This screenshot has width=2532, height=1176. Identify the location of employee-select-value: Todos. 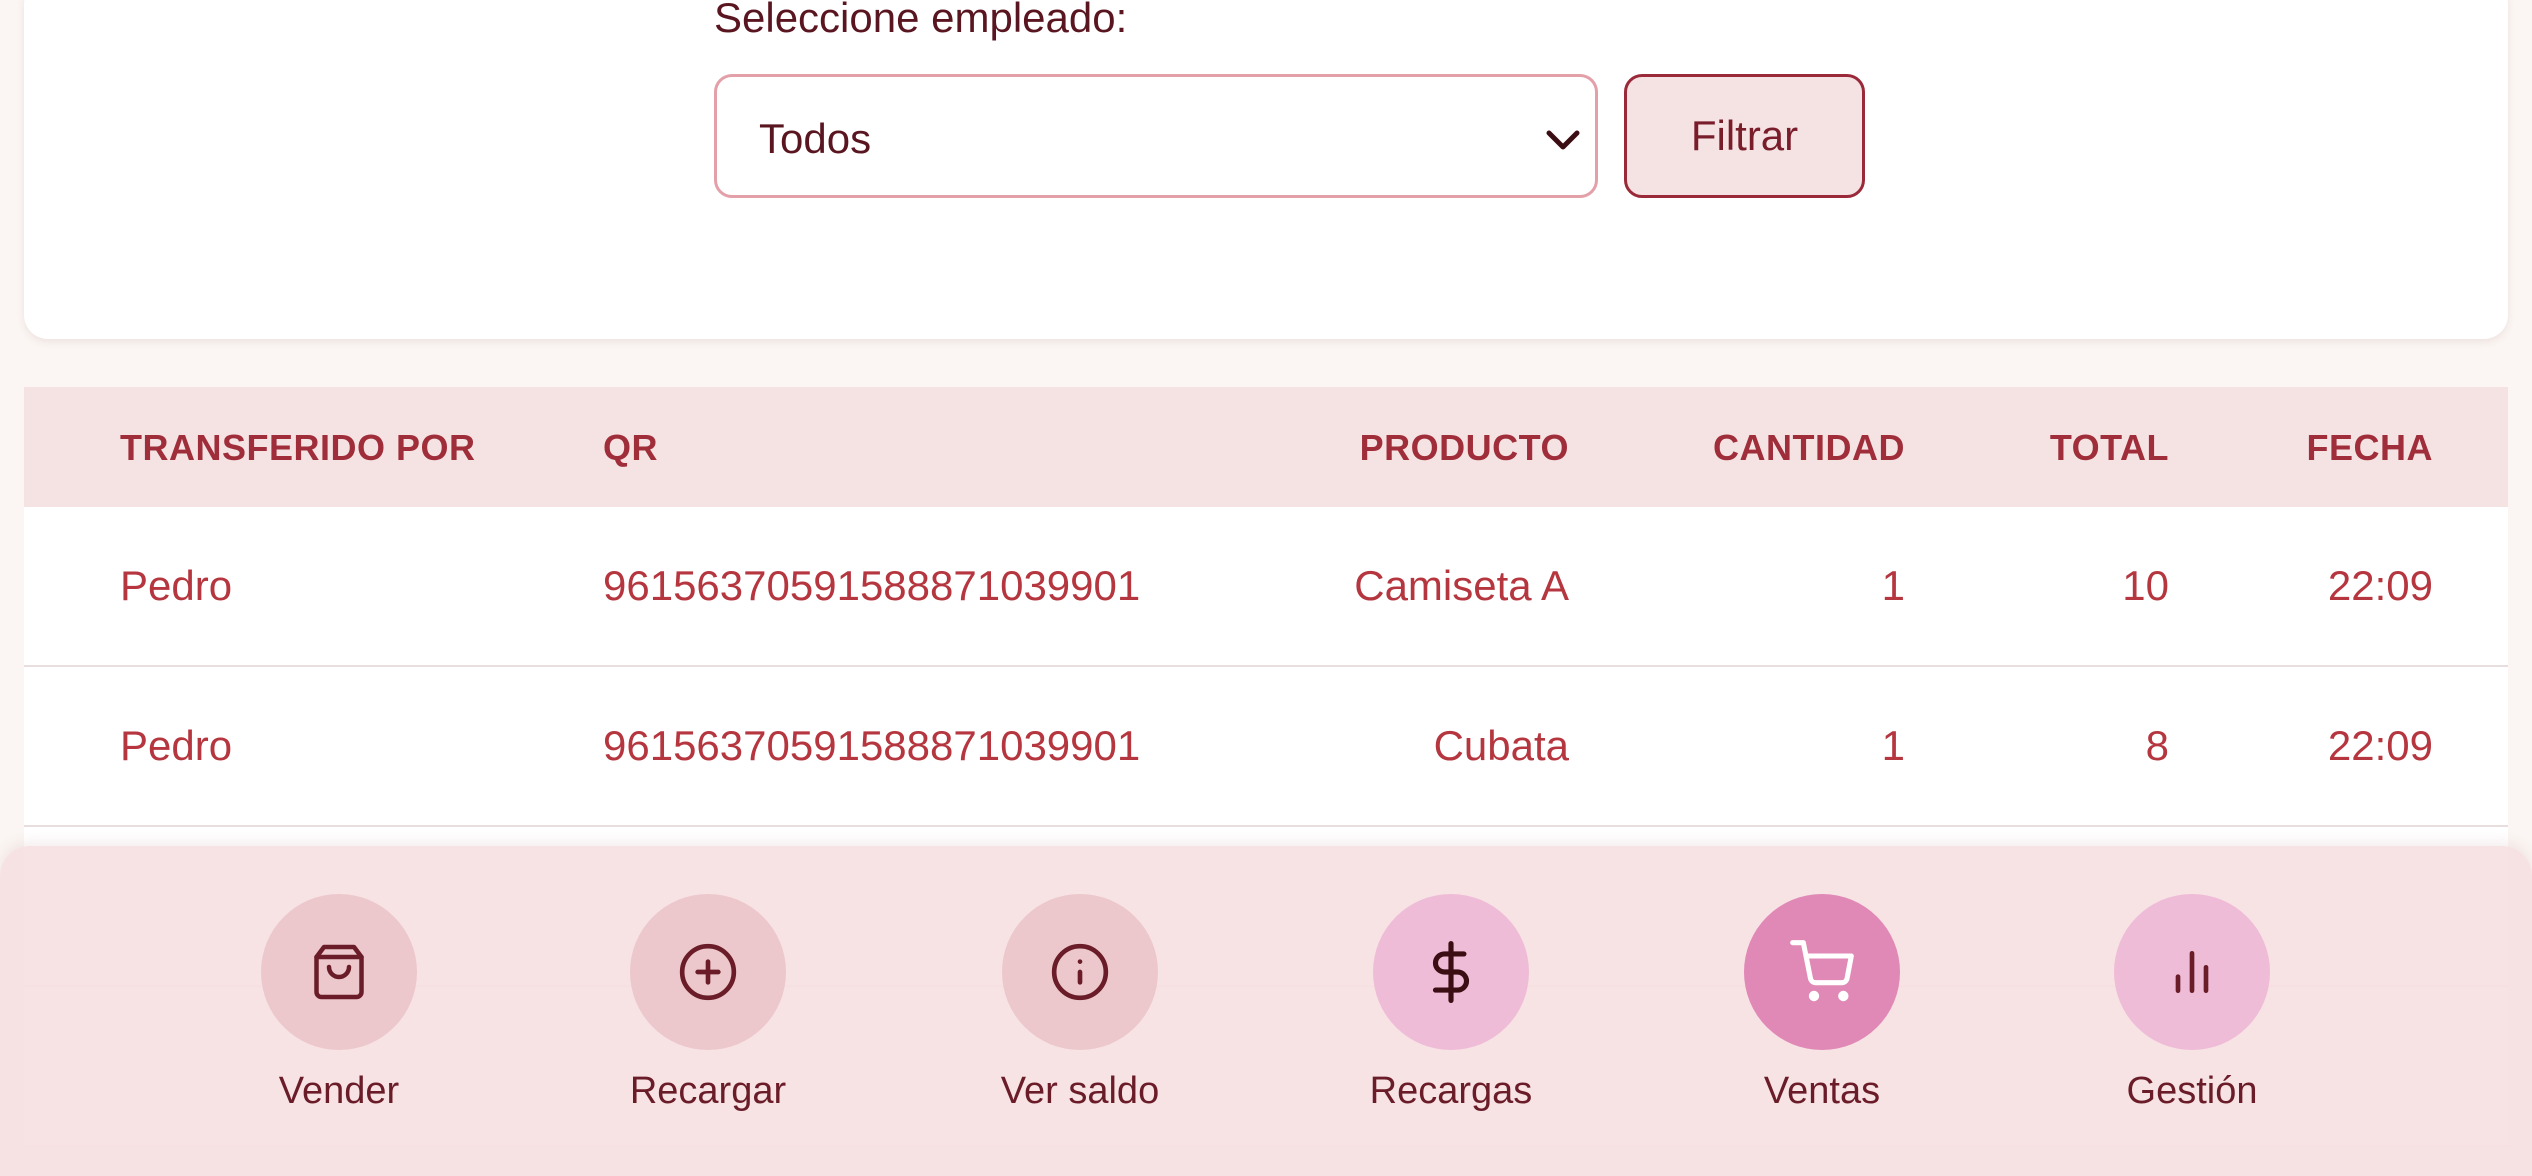
(815, 138).